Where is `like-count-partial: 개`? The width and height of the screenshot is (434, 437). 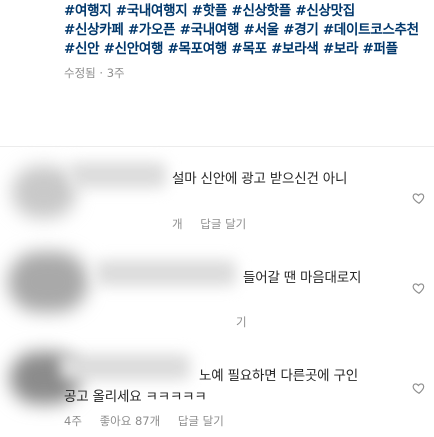 like-count-partial: 개 is located at coordinates (177, 224).